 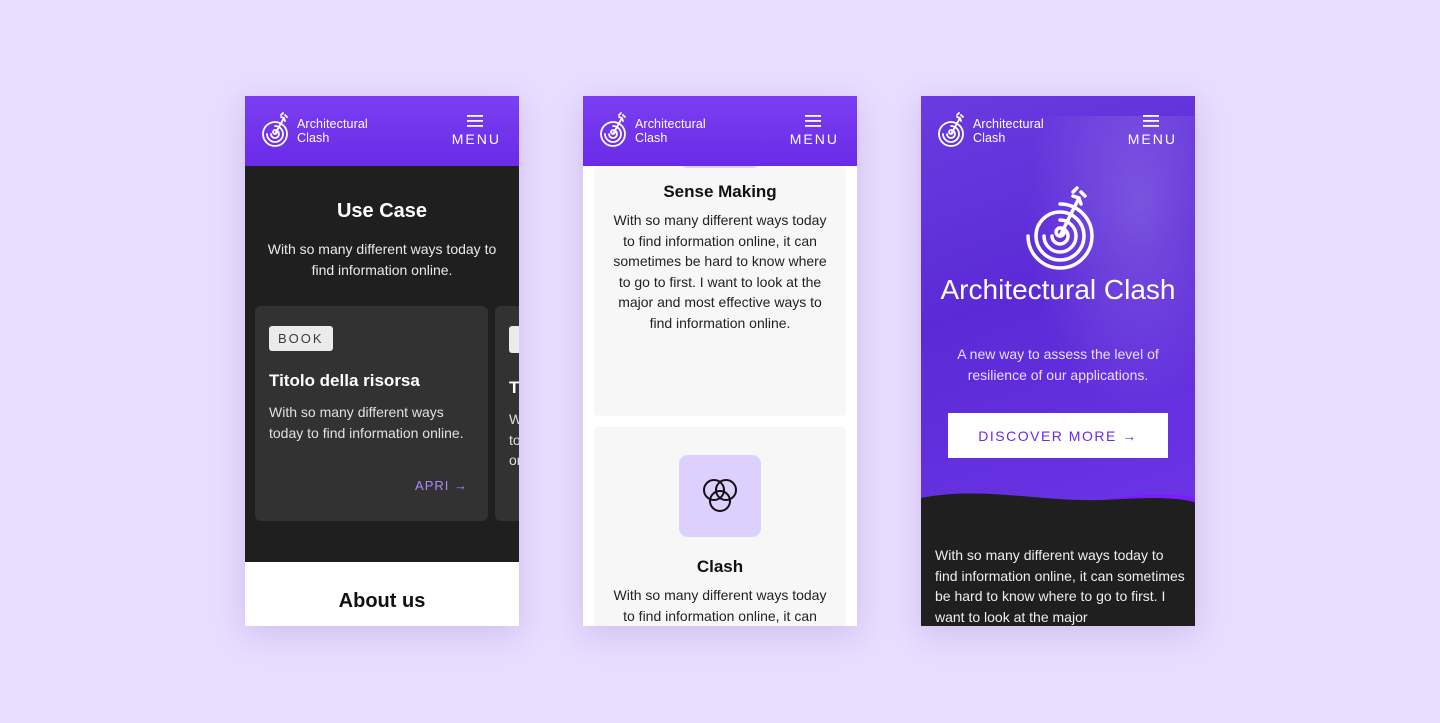 I want to click on about-section: About us, so click(x=382, y=594).